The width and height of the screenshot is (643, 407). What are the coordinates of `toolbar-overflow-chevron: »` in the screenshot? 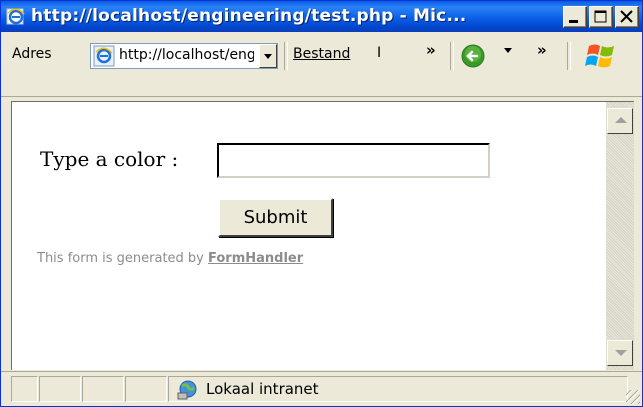 It's located at (542, 50).